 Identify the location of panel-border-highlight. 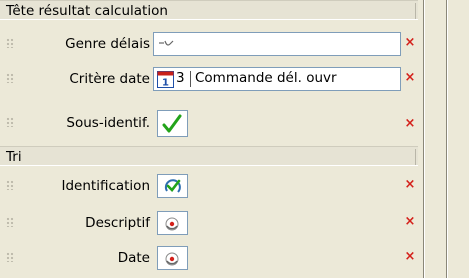
(424, 139).